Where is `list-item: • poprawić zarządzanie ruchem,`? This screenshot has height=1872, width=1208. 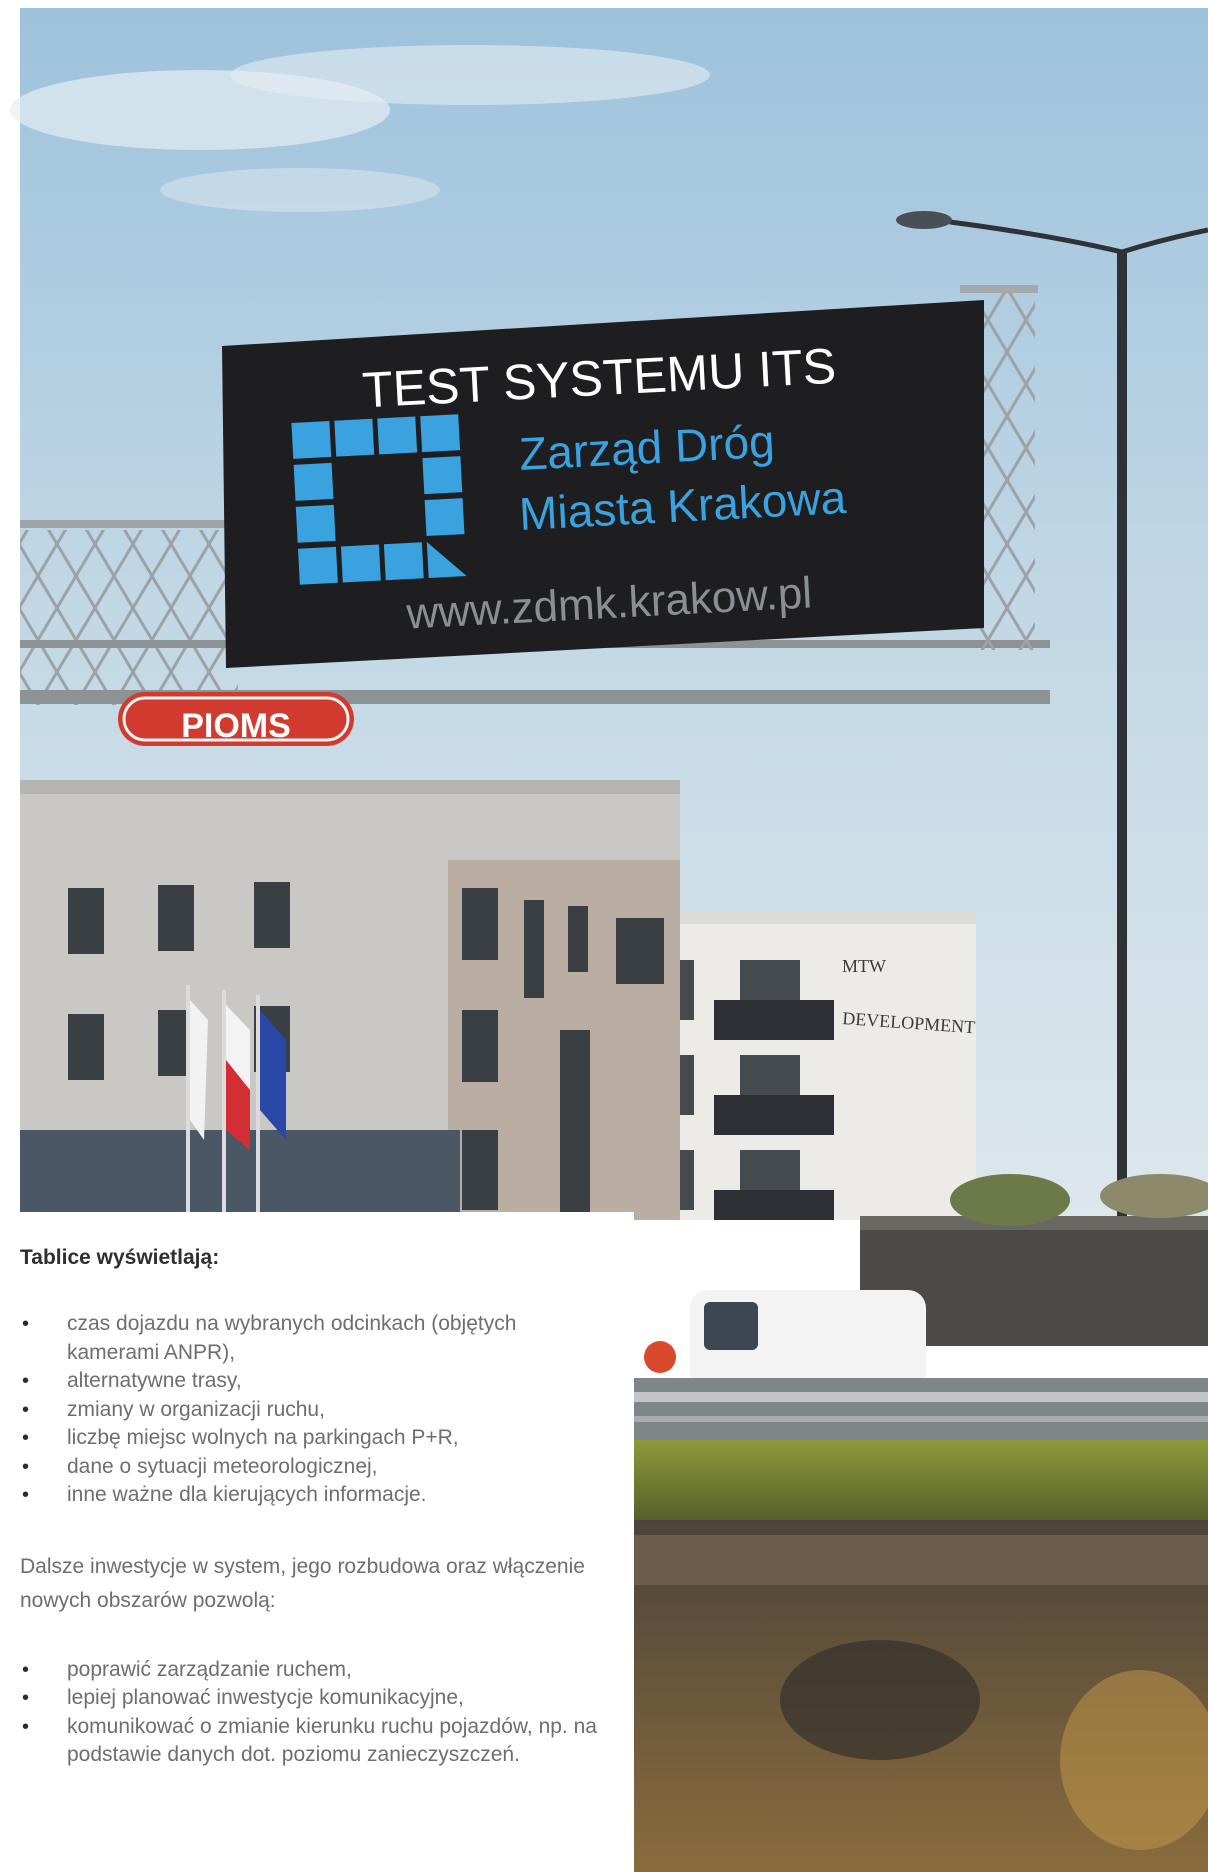 list-item: • poprawić zarządzanie ruchem, is located at coordinates (317, 1670).